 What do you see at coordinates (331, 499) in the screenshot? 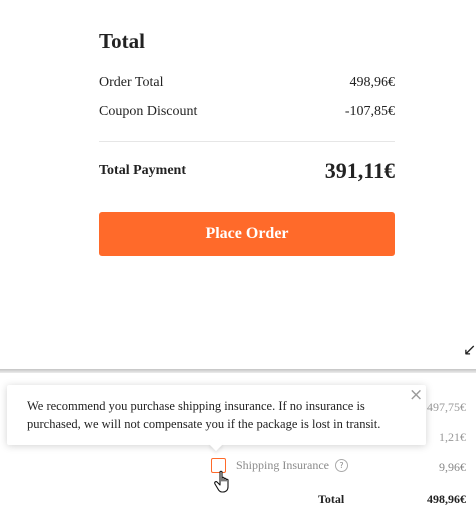
I see `final-total-label: Total` at bounding box center [331, 499].